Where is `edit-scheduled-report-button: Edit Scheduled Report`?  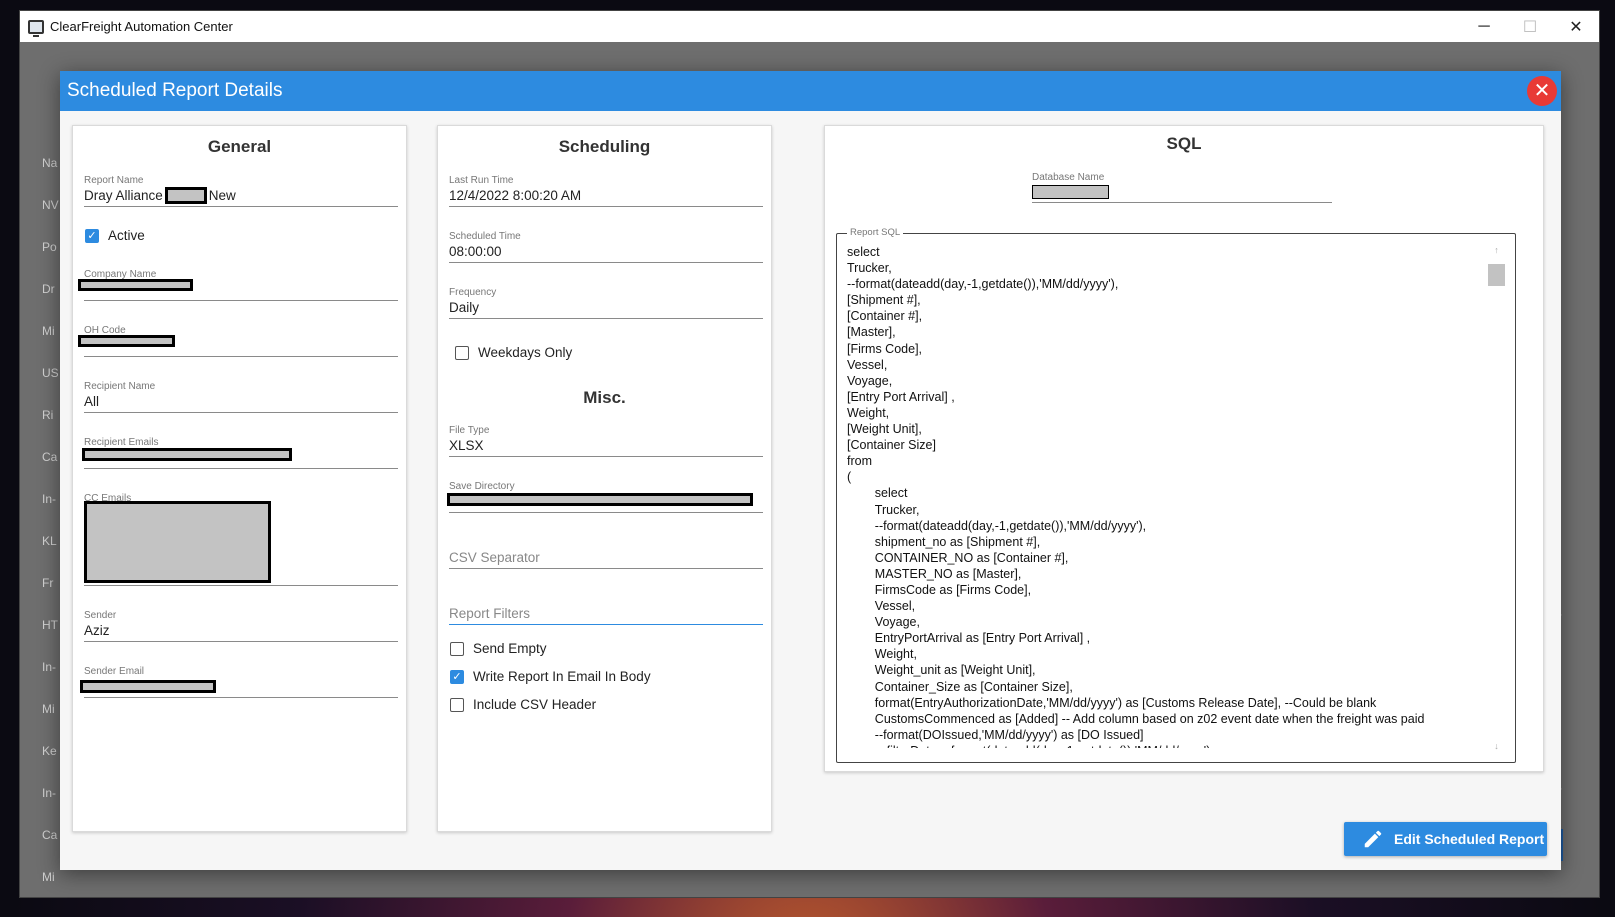
edit-scheduled-report-button: Edit Scheduled Report is located at coordinates (1445, 839).